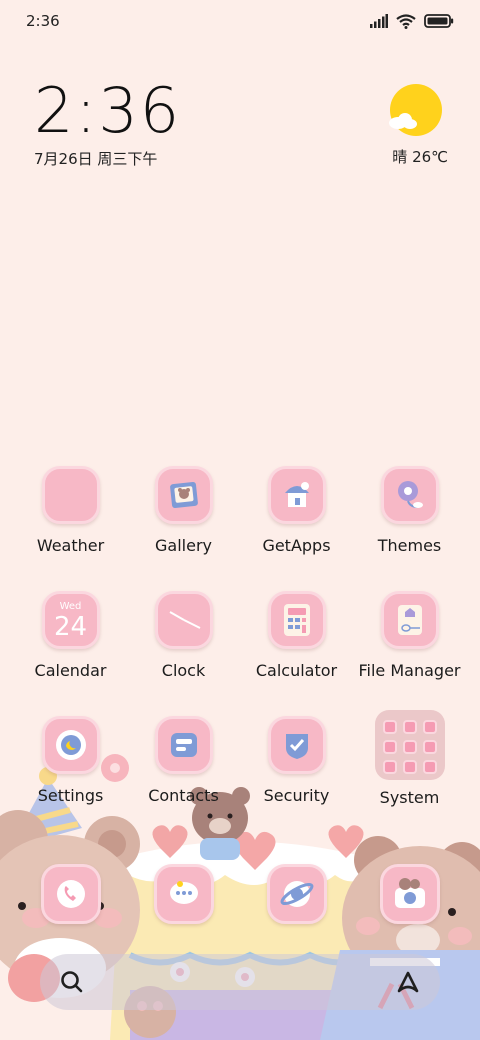  Describe the element at coordinates (183, 545) in the screenshot. I see `app-label: Gallery` at that location.